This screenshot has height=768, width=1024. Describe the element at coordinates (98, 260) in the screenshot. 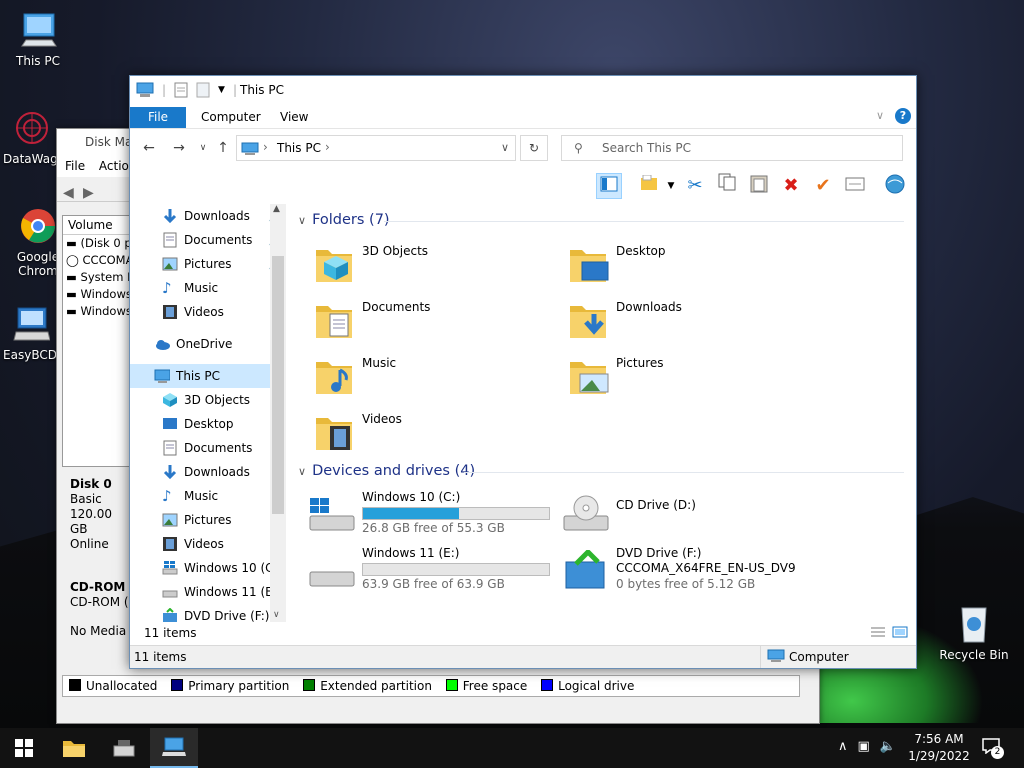

I see `volume-row: ◯ CCCOMA` at that location.